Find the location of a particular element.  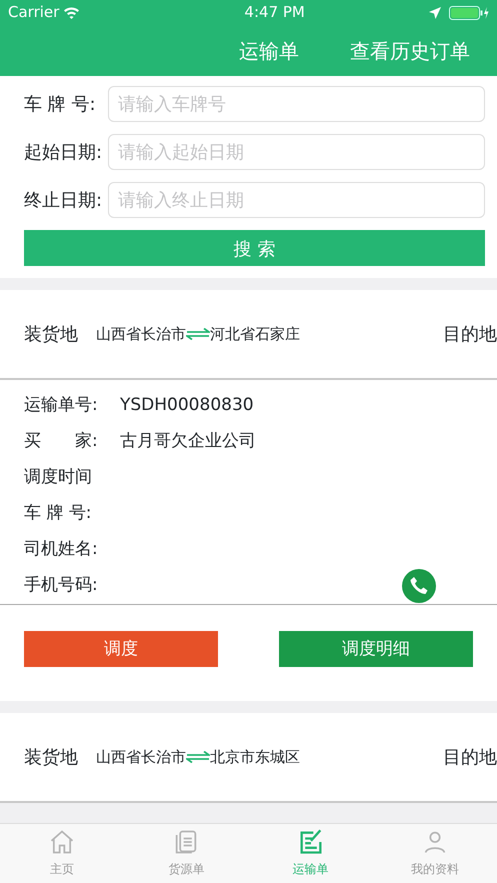

battery-icon is located at coordinates (468, 13).